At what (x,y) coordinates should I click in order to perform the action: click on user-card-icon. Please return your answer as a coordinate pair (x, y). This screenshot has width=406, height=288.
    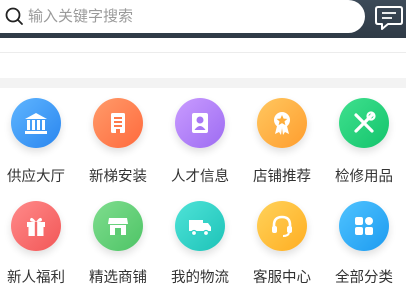
    Looking at the image, I should click on (200, 123).